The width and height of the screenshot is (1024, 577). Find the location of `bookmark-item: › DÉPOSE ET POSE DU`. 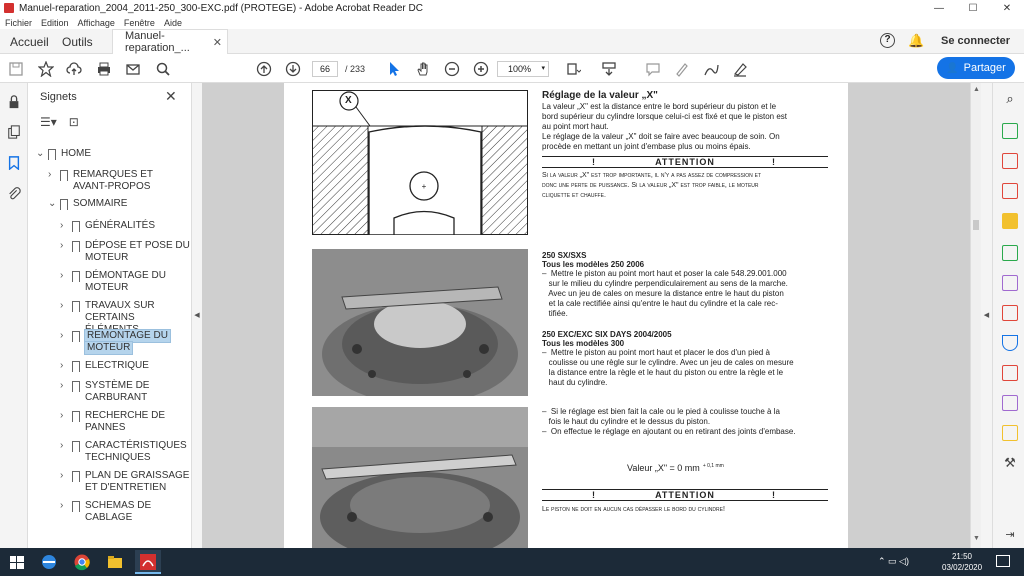

bookmark-item: › DÉPOSE ET POSE DU is located at coordinates (125, 246).